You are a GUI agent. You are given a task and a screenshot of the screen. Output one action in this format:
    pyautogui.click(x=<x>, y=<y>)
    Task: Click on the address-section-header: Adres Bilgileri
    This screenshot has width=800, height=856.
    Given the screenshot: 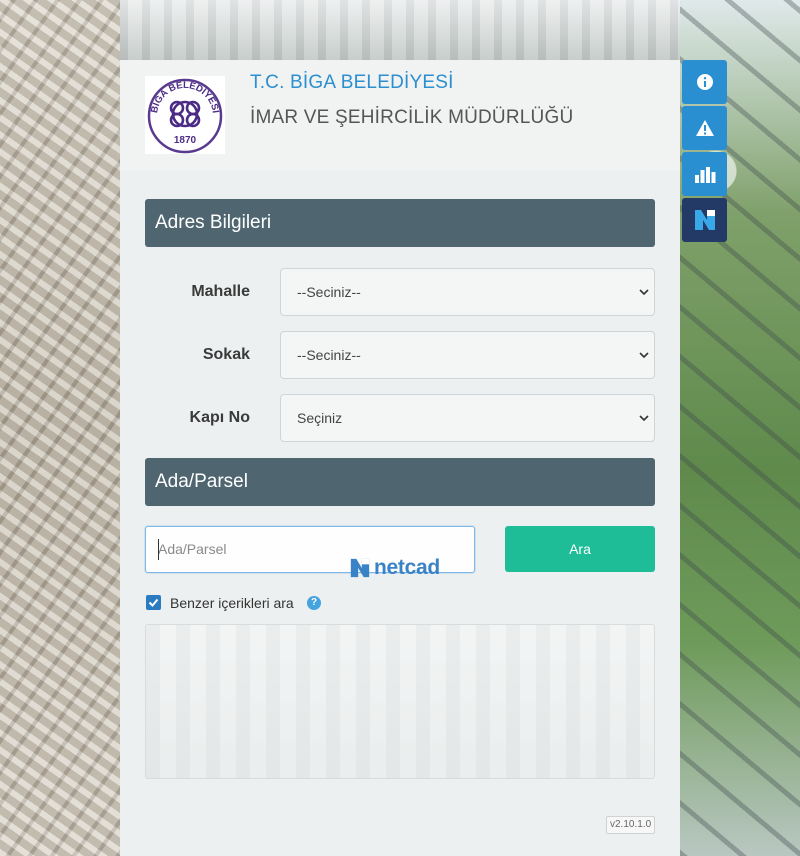 What is the action you would take?
    pyautogui.click(x=400, y=223)
    